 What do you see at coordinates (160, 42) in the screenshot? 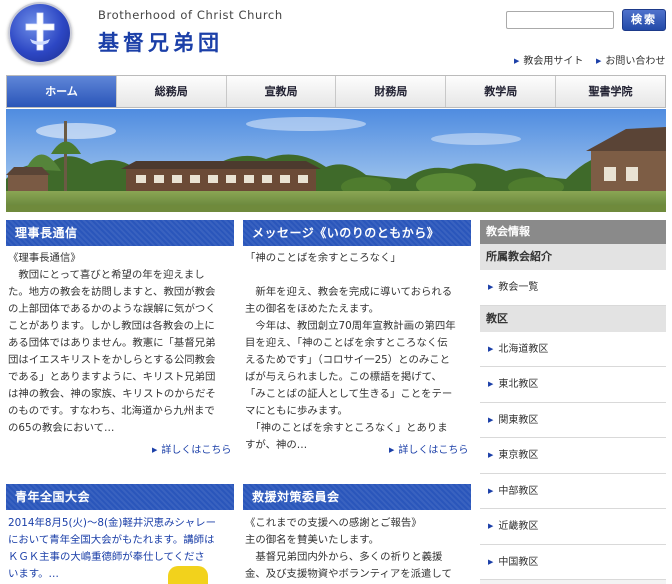
I see `site-name-japanese: 基督兄弟団` at bounding box center [160, 42].